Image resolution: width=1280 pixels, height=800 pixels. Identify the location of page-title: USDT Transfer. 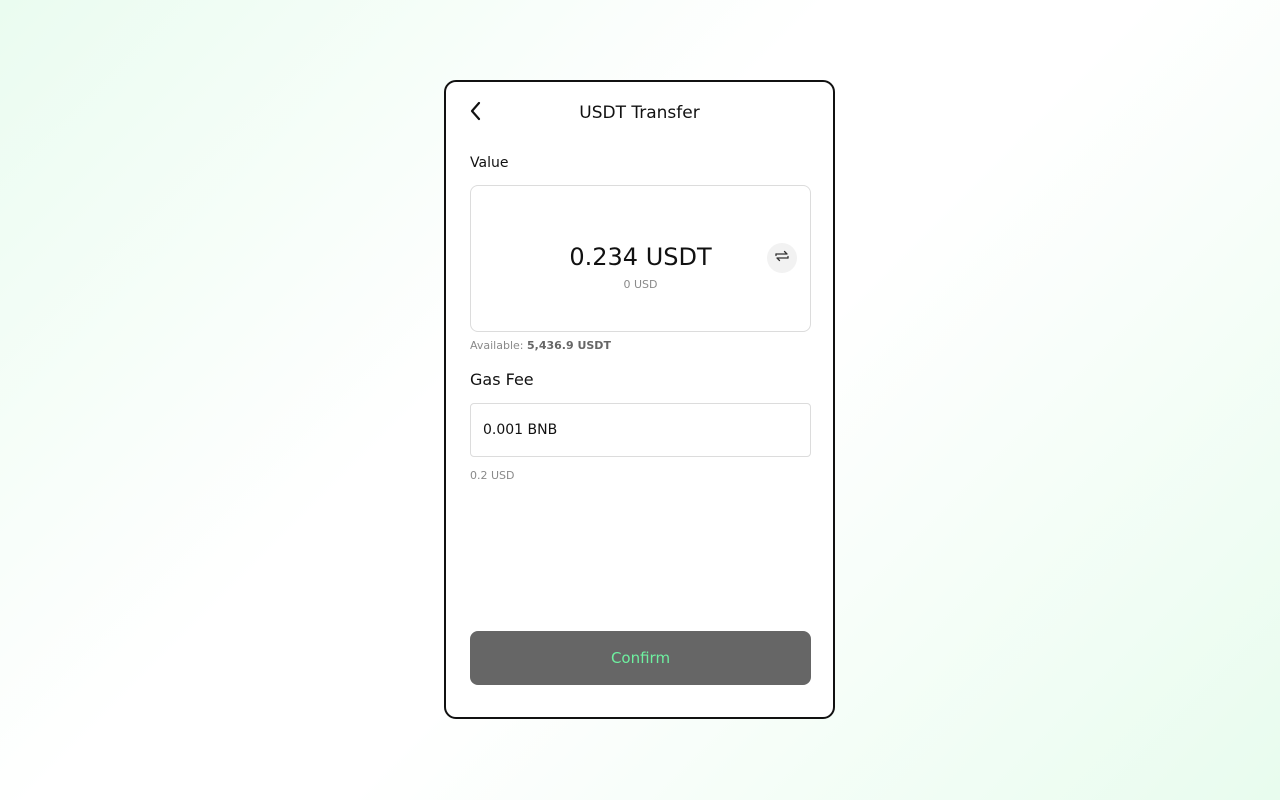
(639, 113).